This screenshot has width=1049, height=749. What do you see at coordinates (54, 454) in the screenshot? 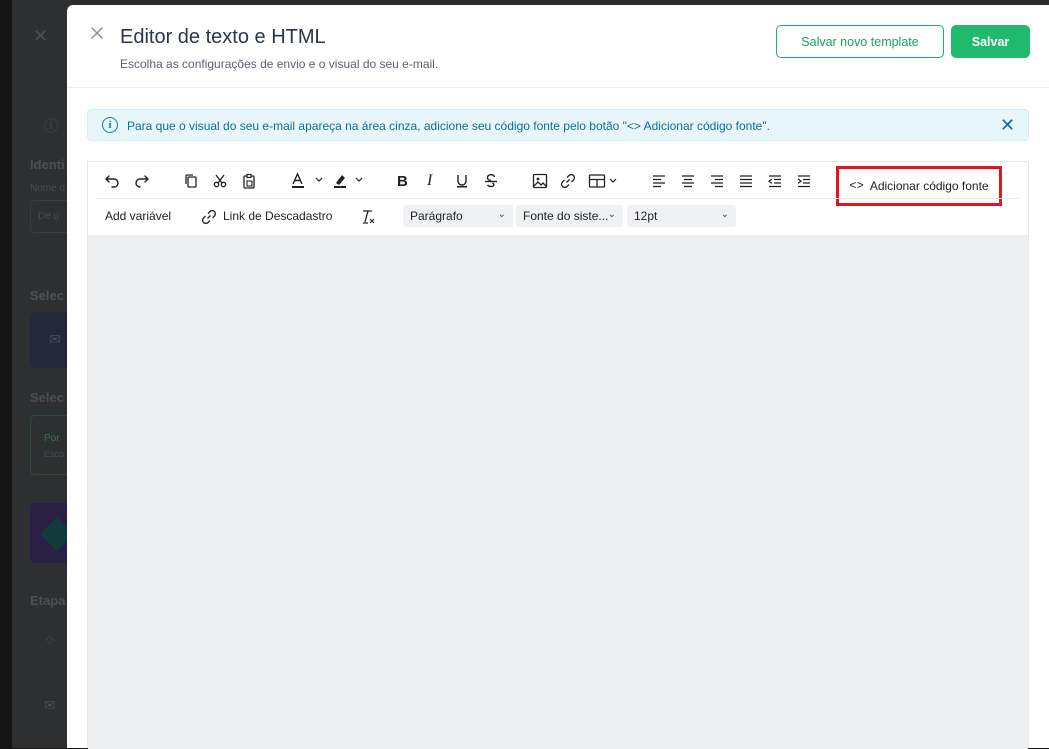
I see `background-option-text: Esco` at bounding box center [54, 454].